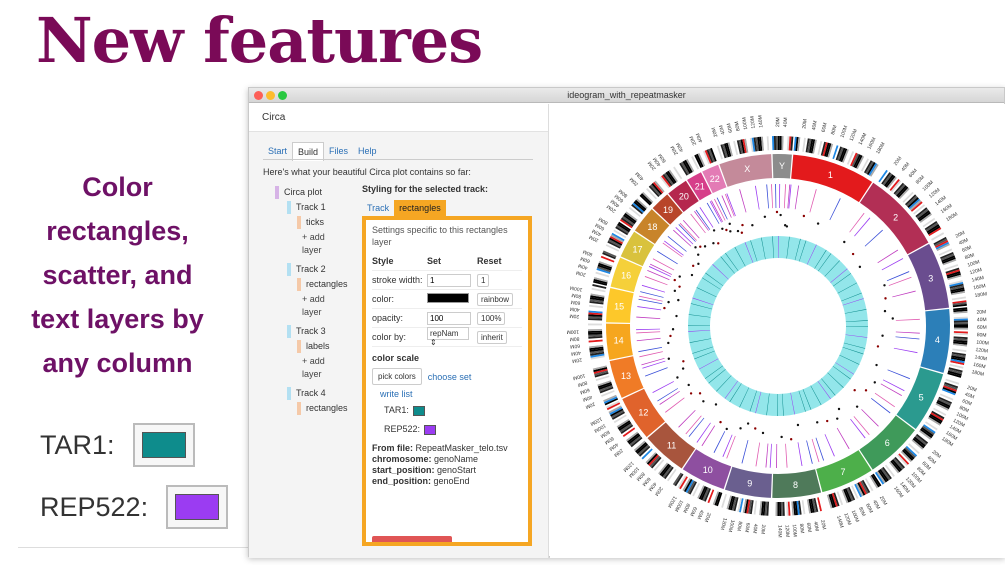 This screenshot has height=565, width=1005. What do you see at coordinates (322, 284) in the screenshot?
I see `tree-layer-rectangles: rectangles` at bounding box center [322, 284].